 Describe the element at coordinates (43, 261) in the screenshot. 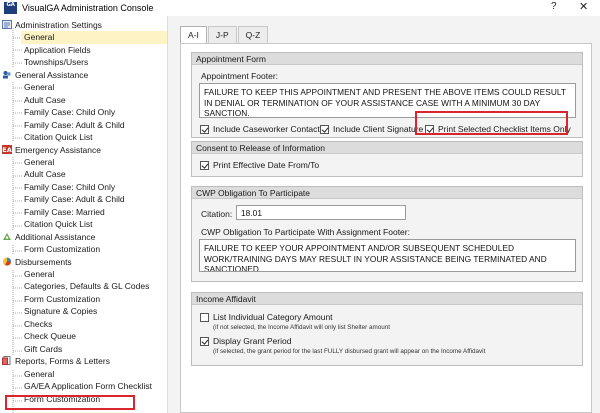

I see `sidebar-group-label: Disbursements` at that location.